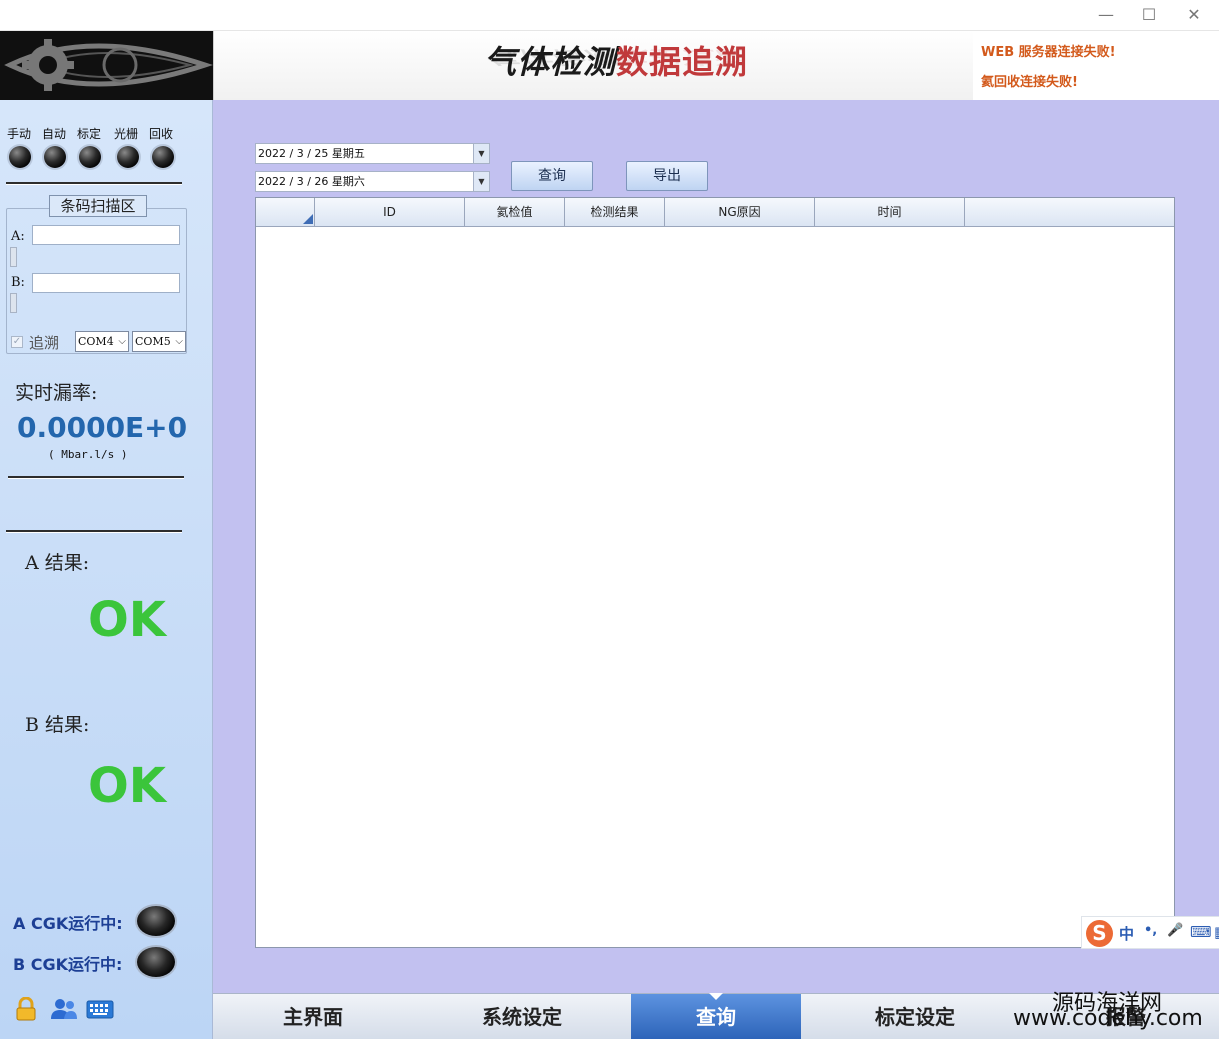 The width and height of the screenshot is (1219, 1039). Describe the element at coordinates (1194, 15) in the screenshot. I see `close-button: ✕` at that location.